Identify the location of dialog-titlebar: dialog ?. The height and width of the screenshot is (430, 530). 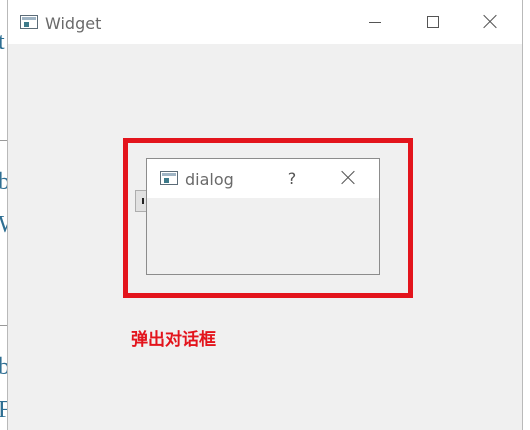
(263, 178).